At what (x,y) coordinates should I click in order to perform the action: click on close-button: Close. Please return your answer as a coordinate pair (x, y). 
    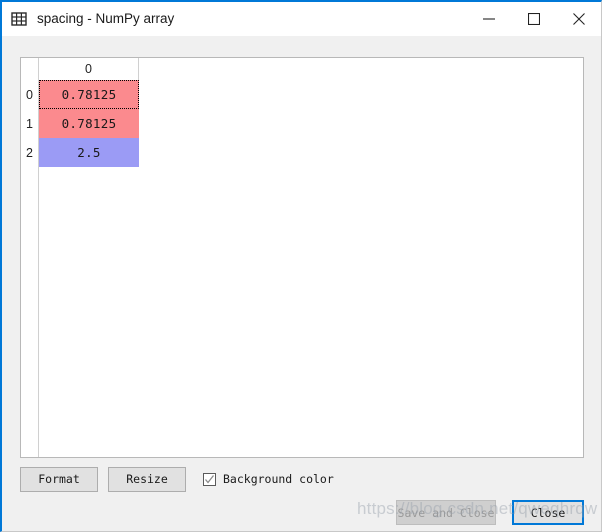
    Looking at the image, I should click on (548, 512).